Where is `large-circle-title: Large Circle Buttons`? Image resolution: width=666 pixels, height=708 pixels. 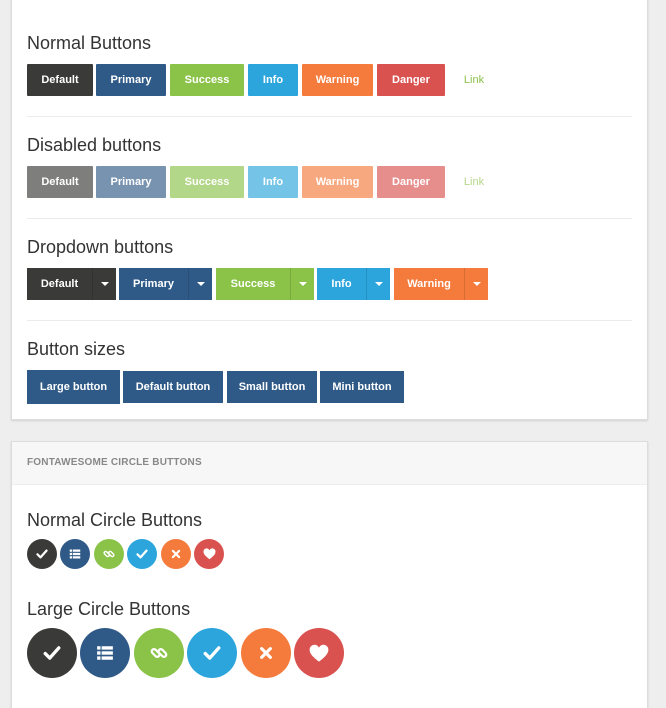
large-circle-title: Large Circle Buttons is located at coordinates (109, 609).